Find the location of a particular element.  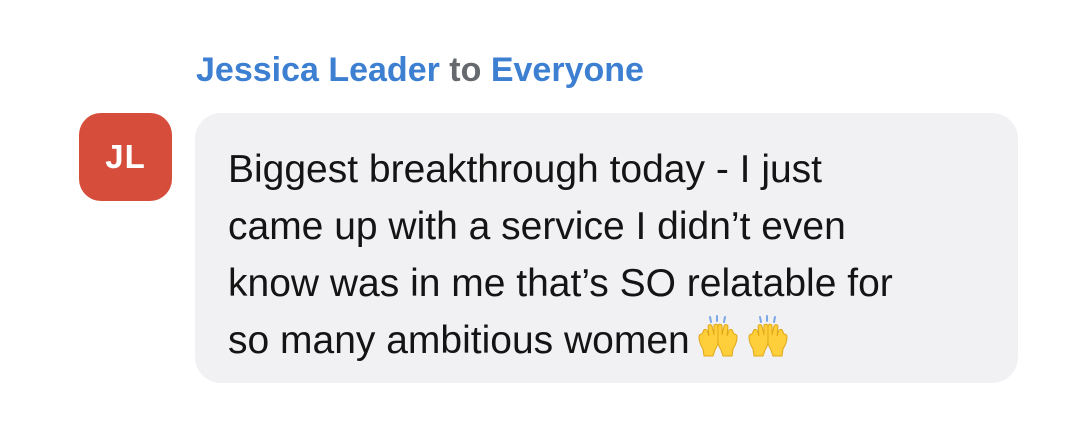

message-line: know was in me that’s SO relatable for is located at coordinates (560, 283).